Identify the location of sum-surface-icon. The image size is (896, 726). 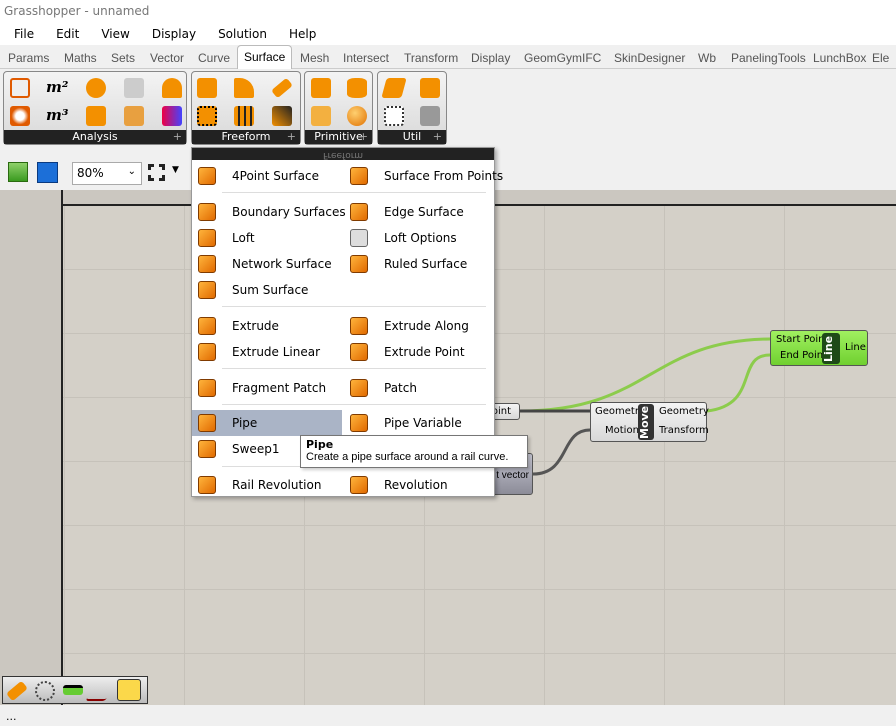
(207, 290).